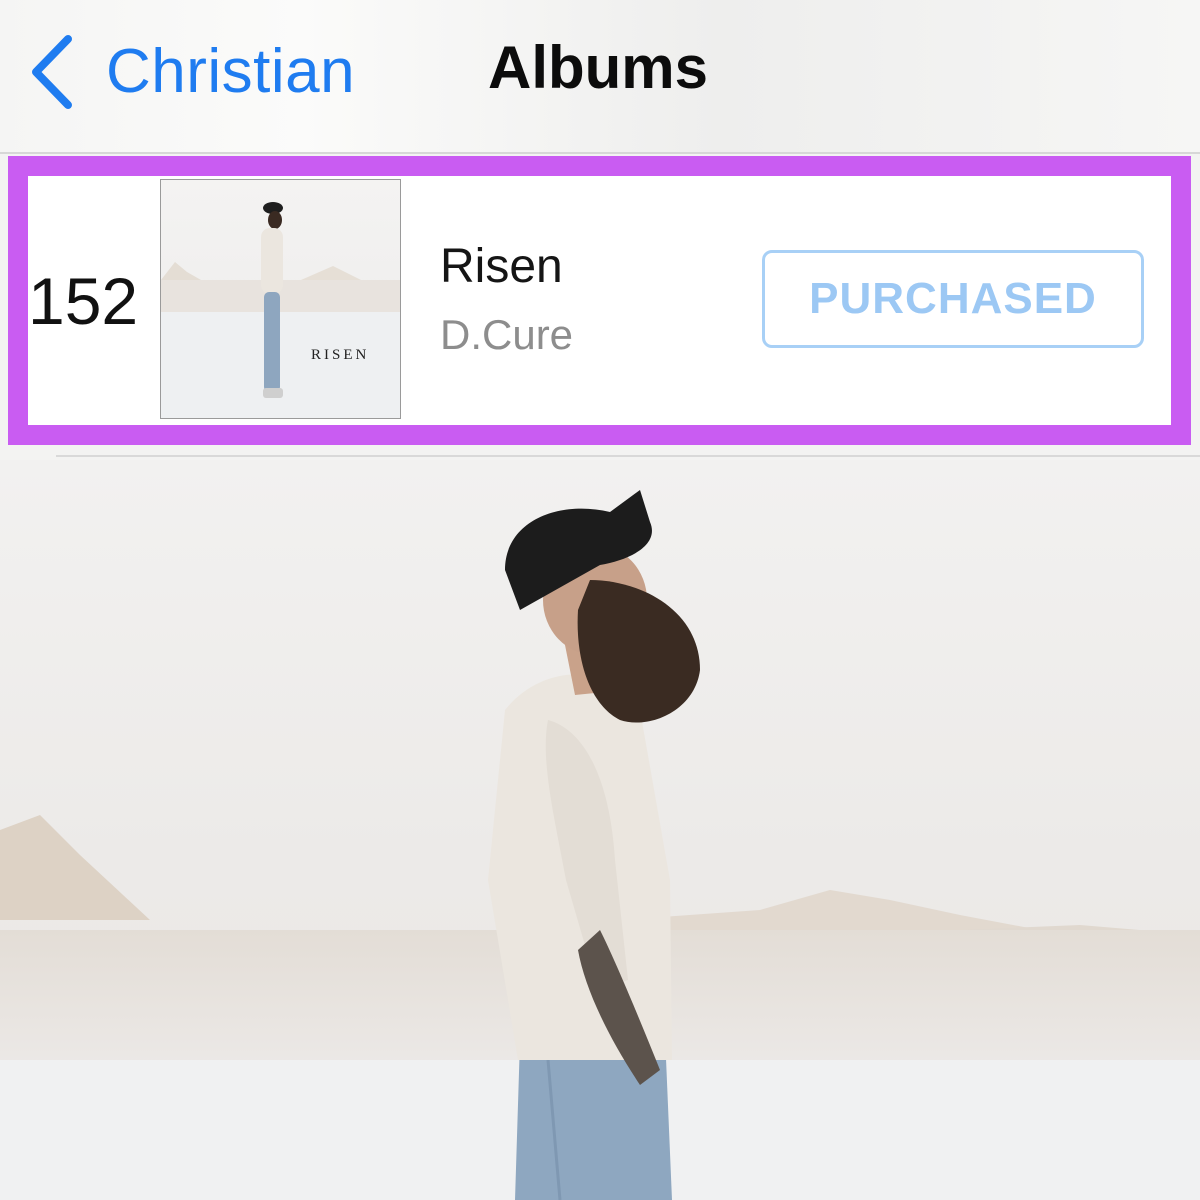  What do you see at coordinates (83, 301) in the screenshot?
I see `chart-rank: 152` at bounding box center [83, 301].